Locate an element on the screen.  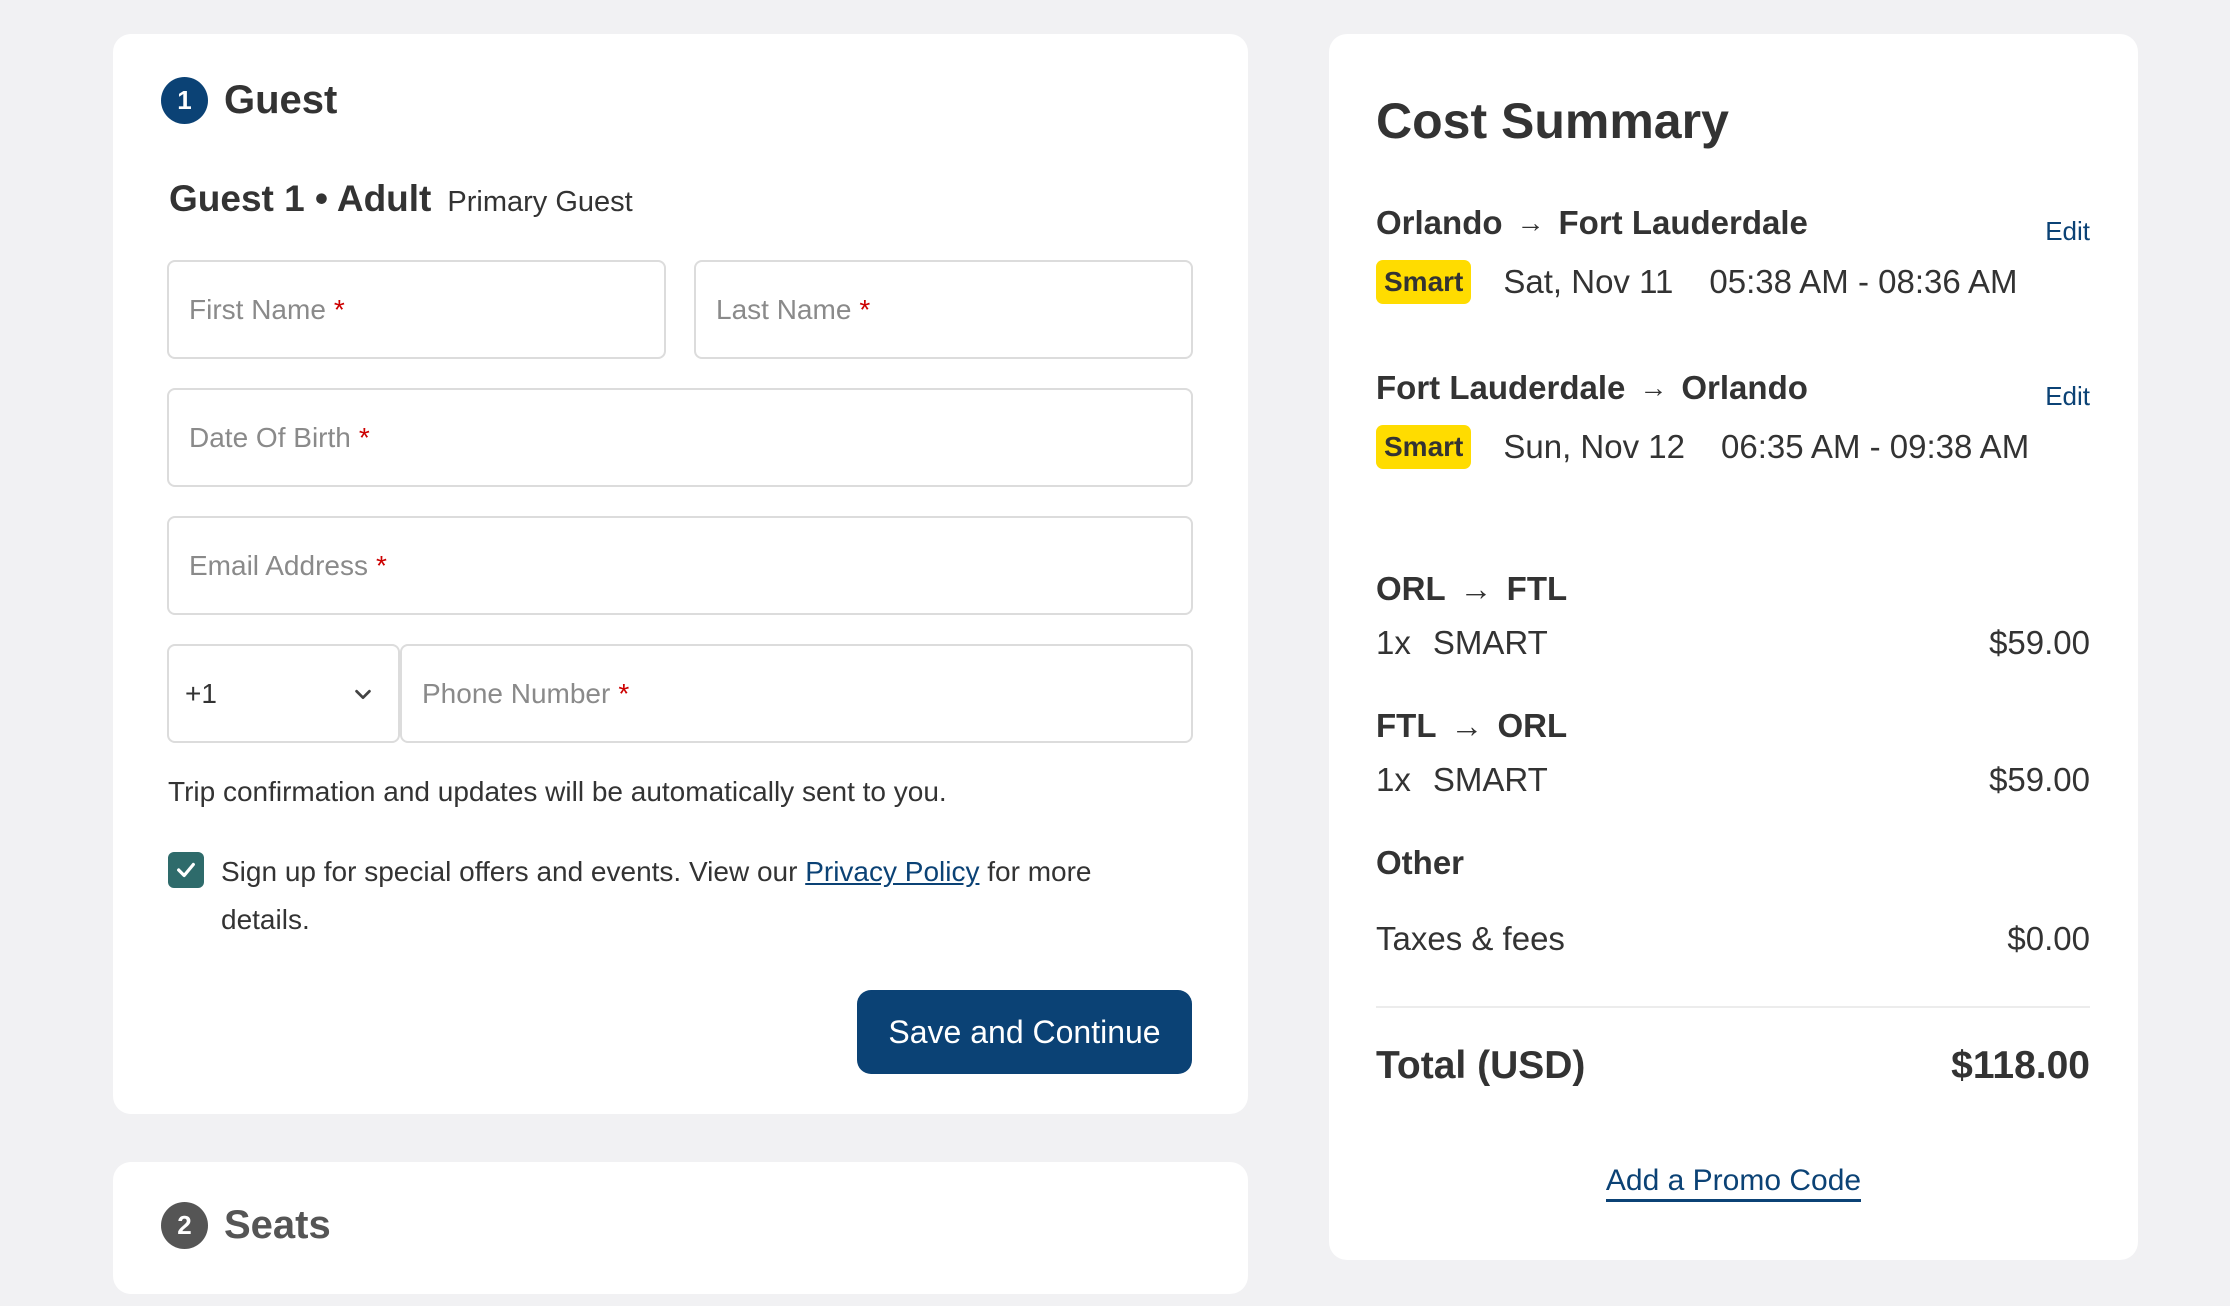
email-placeholder: Email Address is located at coordinates (278, 565).